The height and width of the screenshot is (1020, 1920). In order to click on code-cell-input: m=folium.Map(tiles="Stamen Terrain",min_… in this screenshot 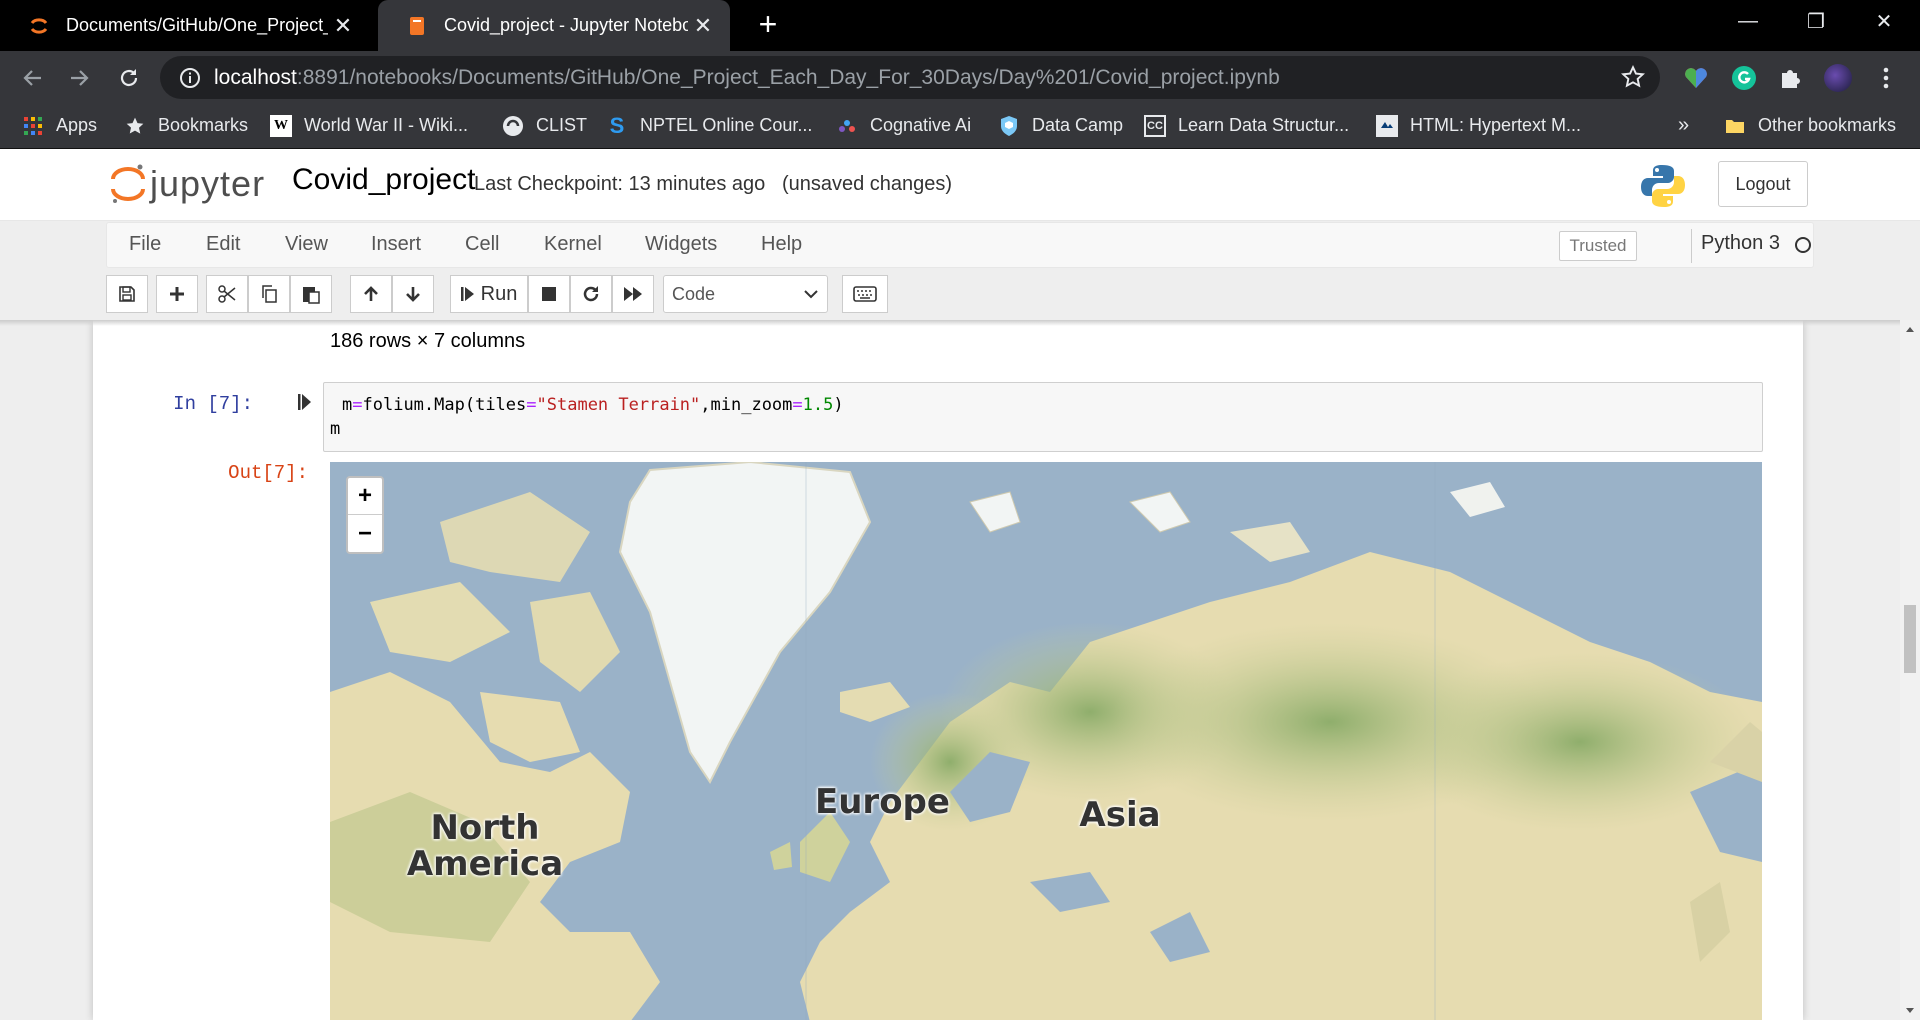, I will do `click(1043, 417)`.